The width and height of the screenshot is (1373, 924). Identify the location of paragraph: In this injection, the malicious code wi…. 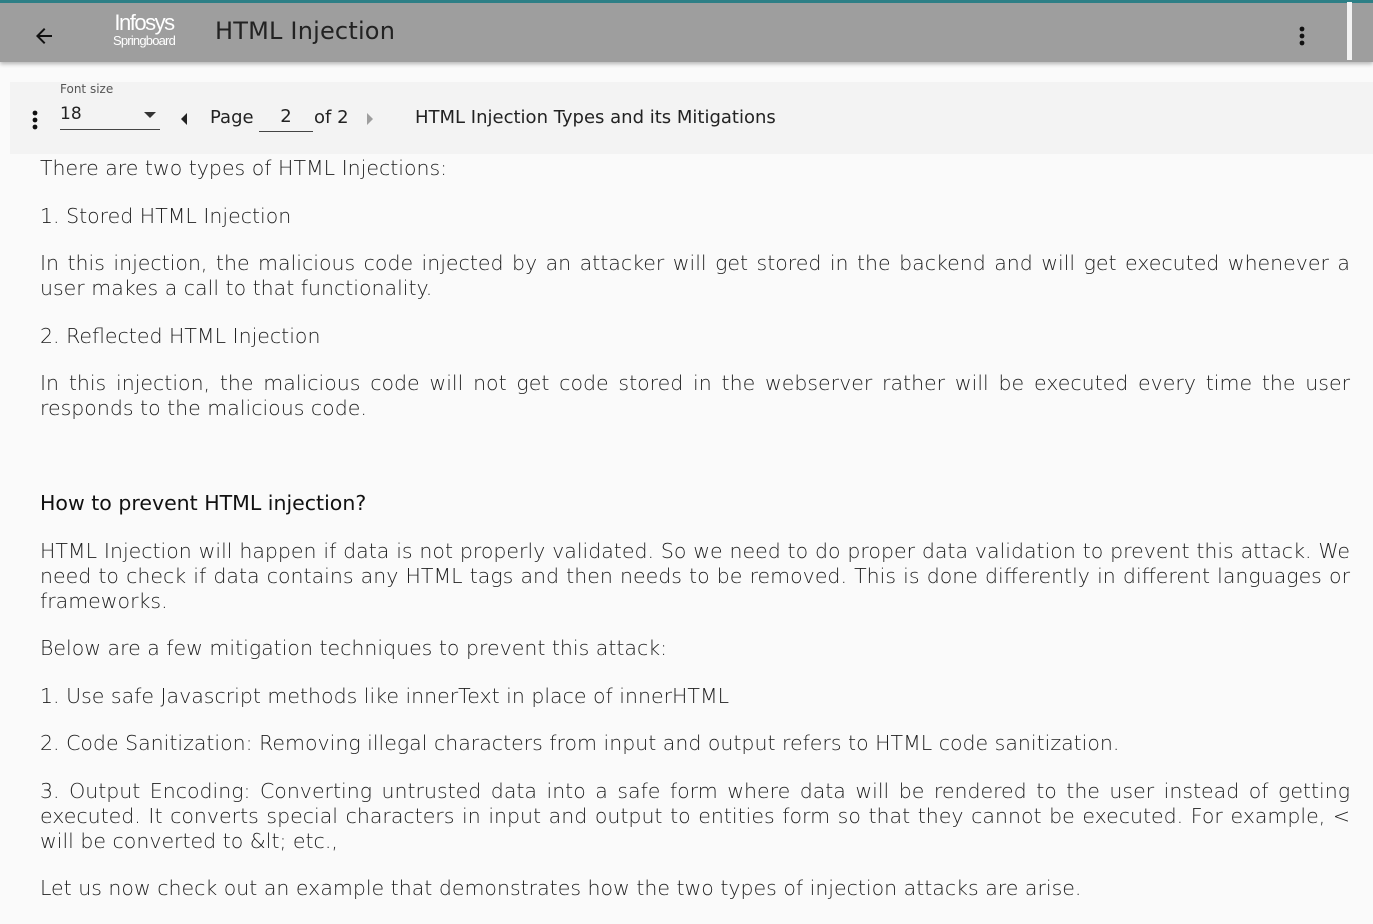
(695, 395).